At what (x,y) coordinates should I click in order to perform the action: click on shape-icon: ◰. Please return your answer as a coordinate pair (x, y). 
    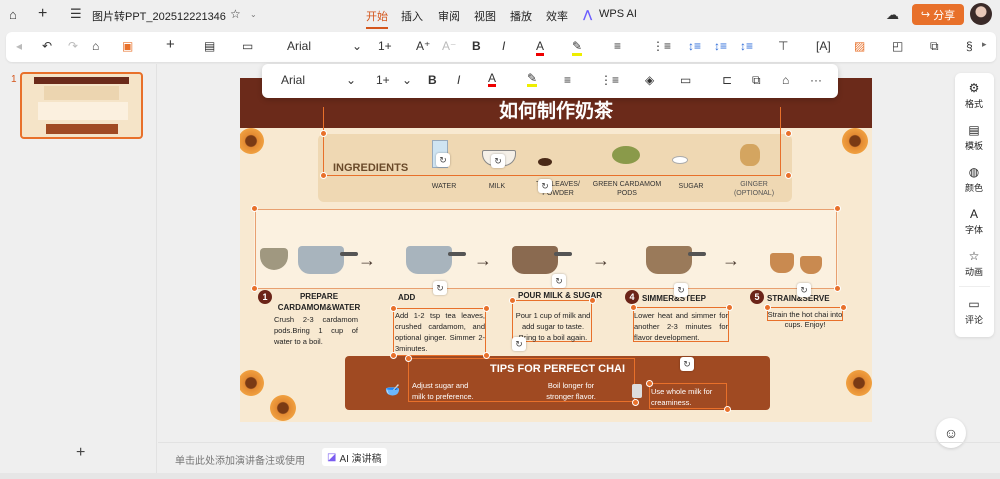
    Looking at the image, I should click on (897, 46).